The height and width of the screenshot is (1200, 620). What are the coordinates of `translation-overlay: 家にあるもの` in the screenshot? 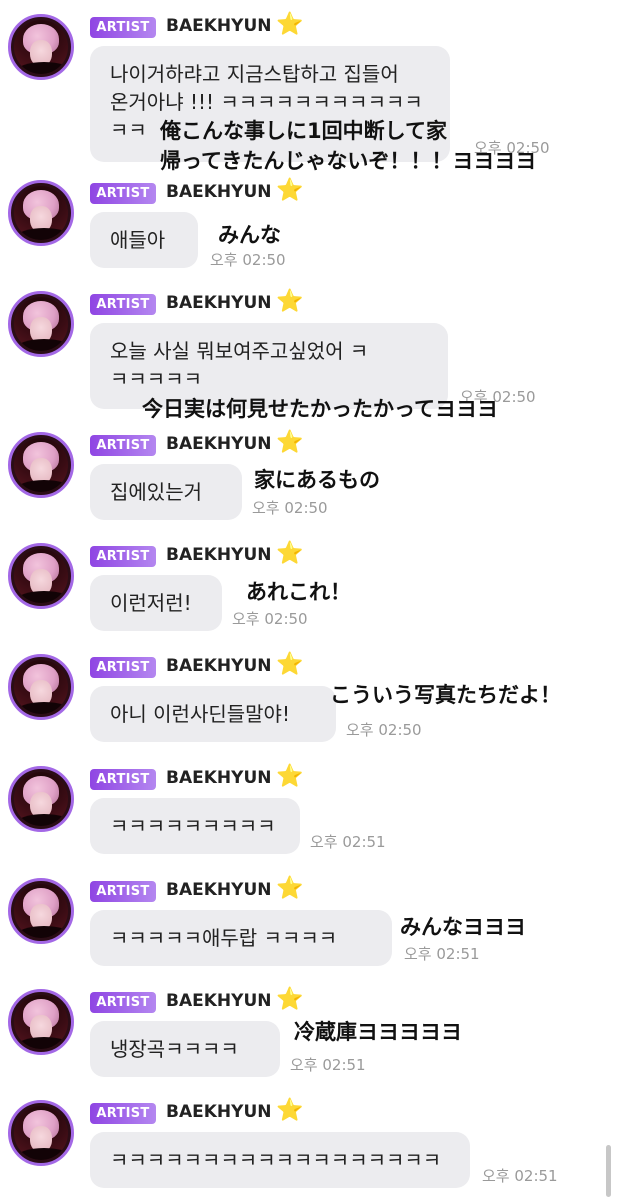 It's located at (317, 480).